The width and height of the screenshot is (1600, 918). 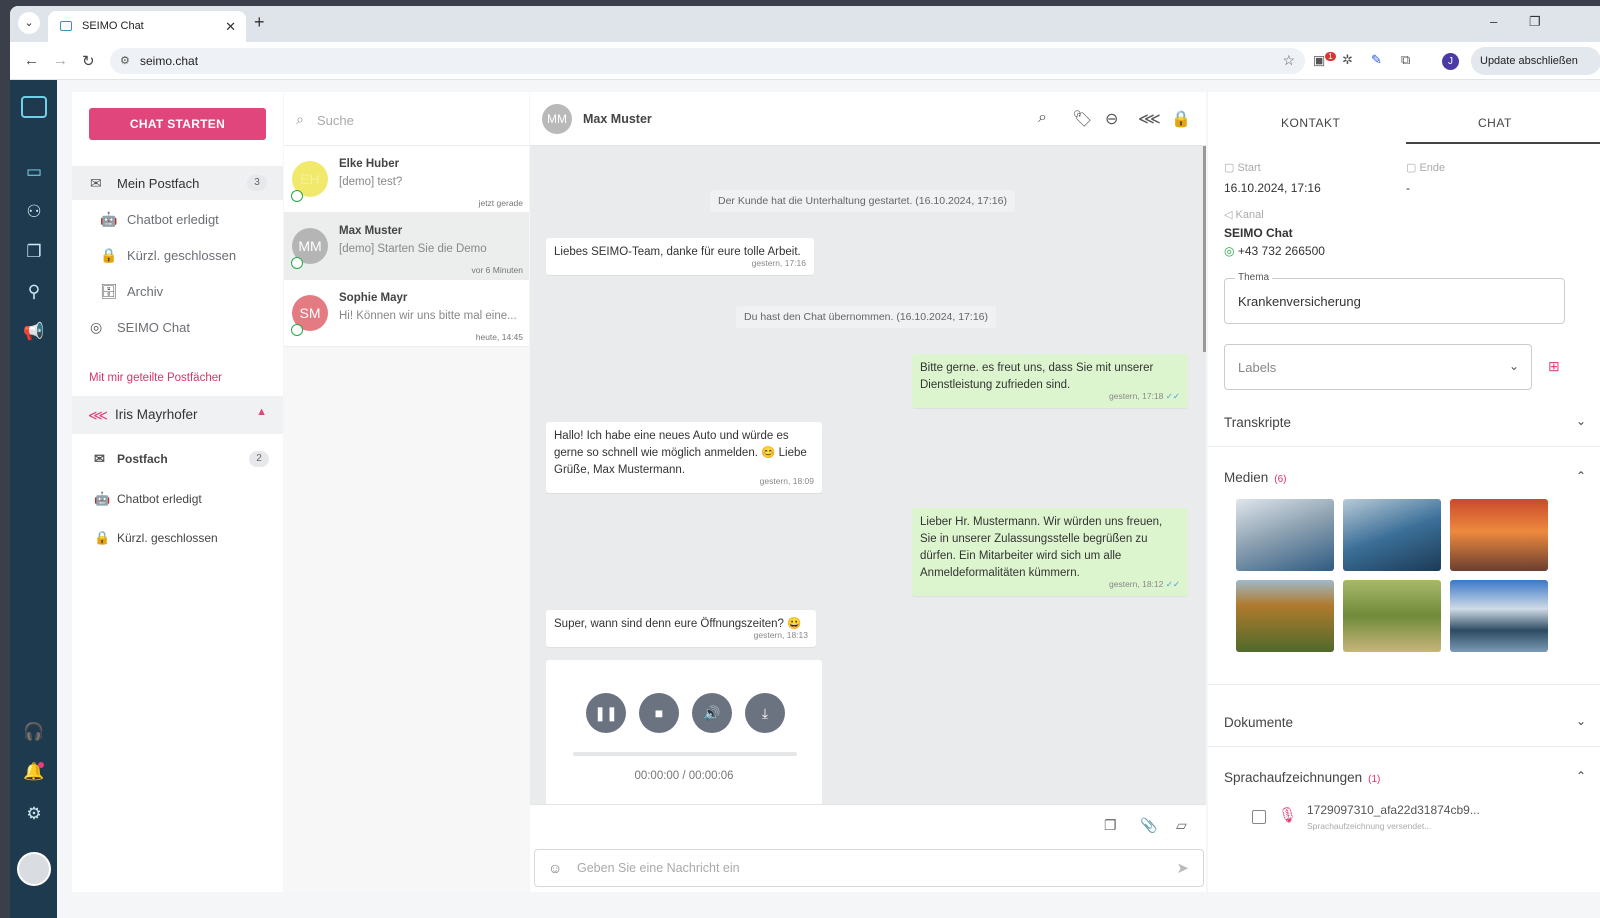 I want to click on start-label: ▢ Start, so click(x=1242, y=168).